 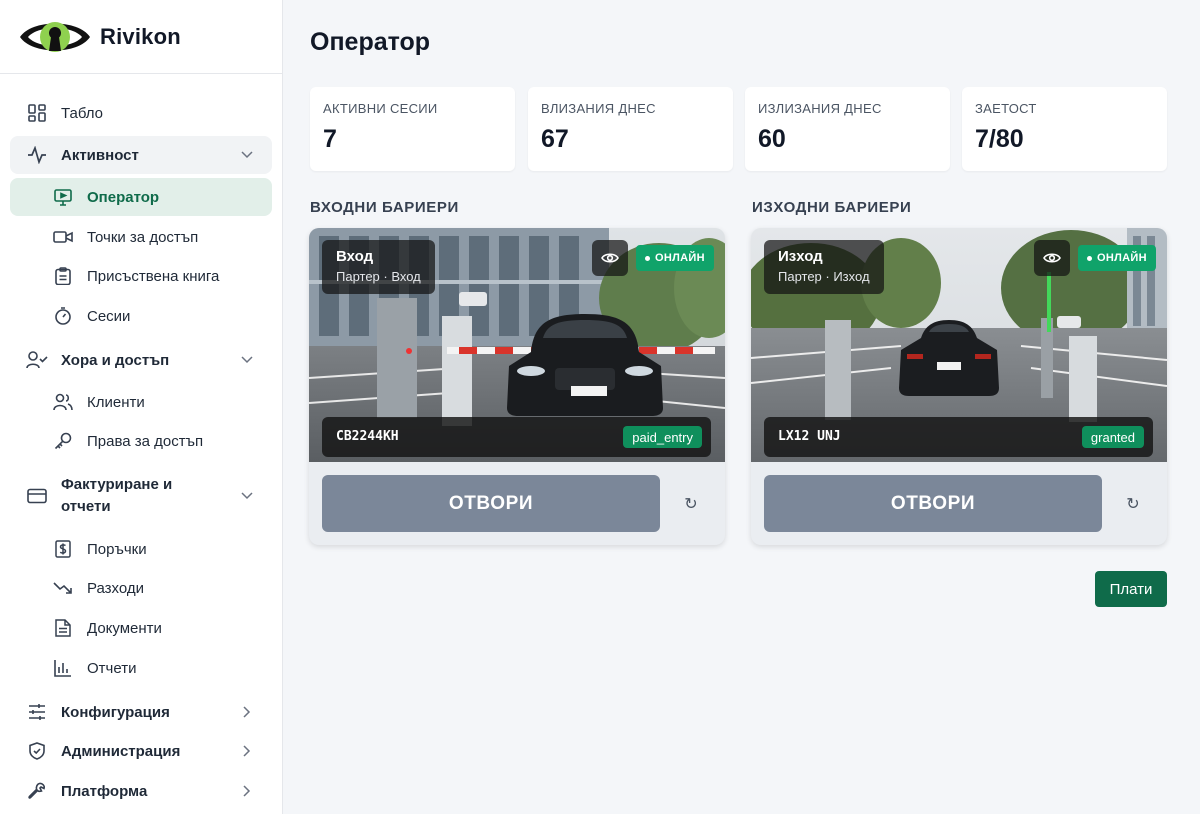 I want to click on credit-card-icon, so click(x=37, y=496).